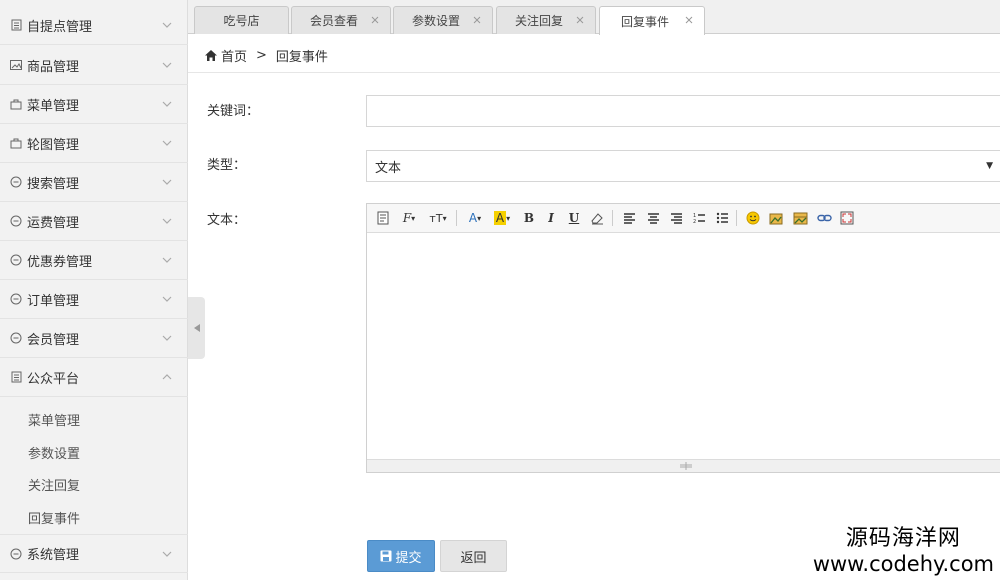  What do you see at coordinates (53, 67) in the screenshot?
I see `sidebar-item-label: 商品管理` at bounding box center [53, 67].